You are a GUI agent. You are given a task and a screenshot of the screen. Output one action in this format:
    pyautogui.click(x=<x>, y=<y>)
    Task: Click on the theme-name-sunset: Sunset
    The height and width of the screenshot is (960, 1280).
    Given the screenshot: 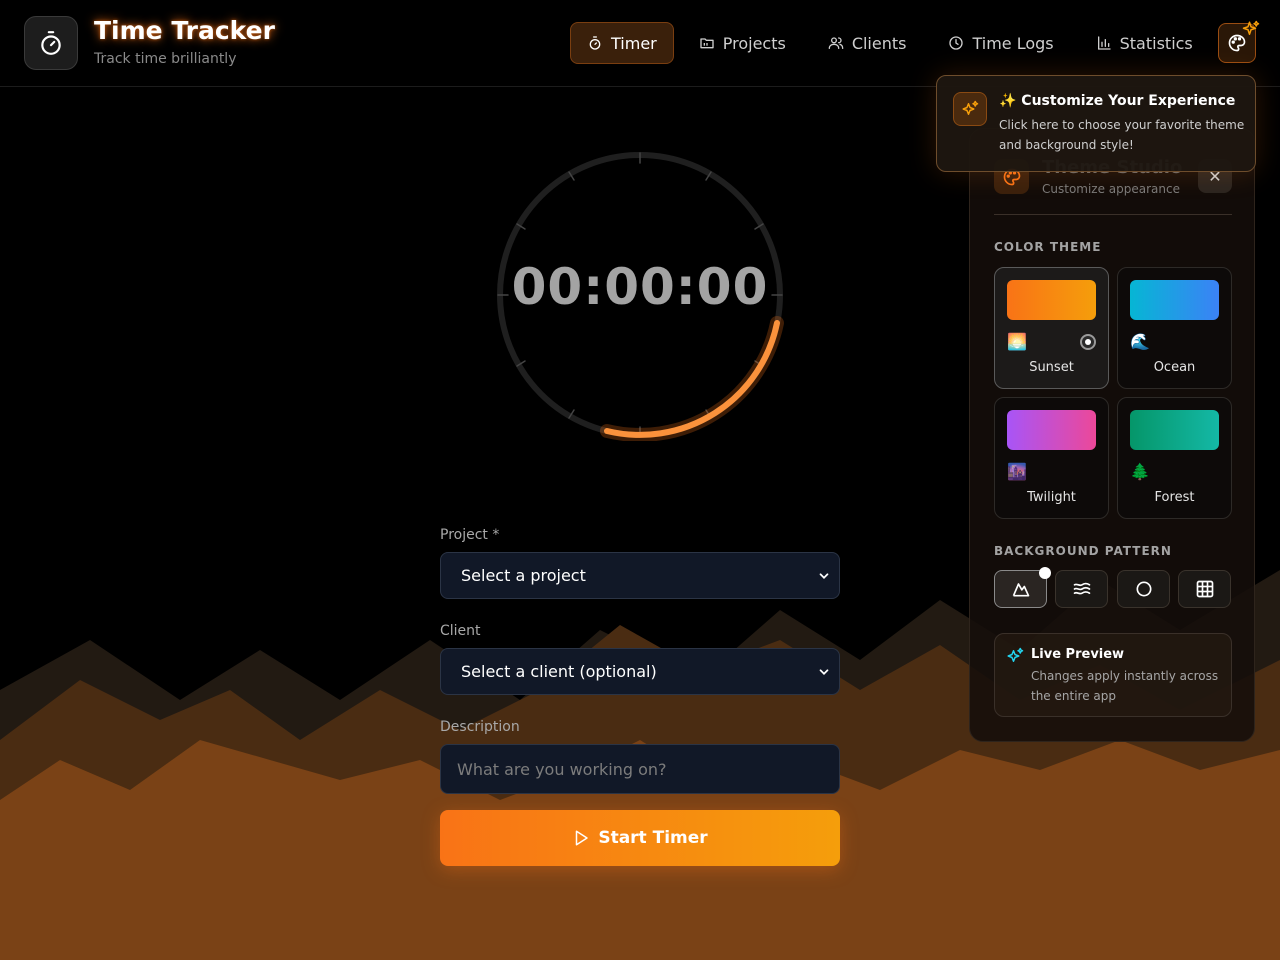 What is the action you would take?
    pyautogui.click(x=1051, y=367)
    